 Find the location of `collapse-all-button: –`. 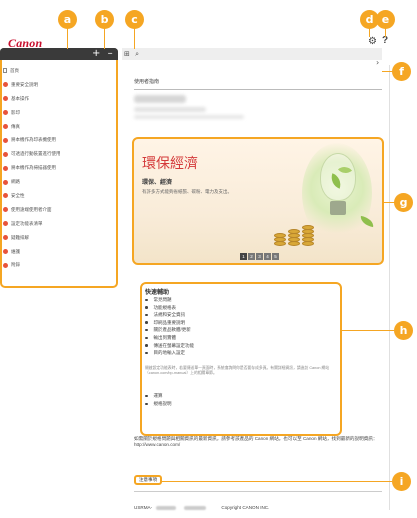

collapse-all-button: – is located at coordinates (110, 53).